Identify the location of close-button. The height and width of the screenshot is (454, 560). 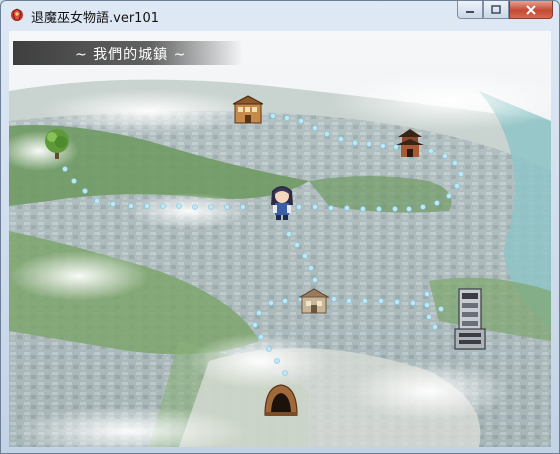
(531, 10).